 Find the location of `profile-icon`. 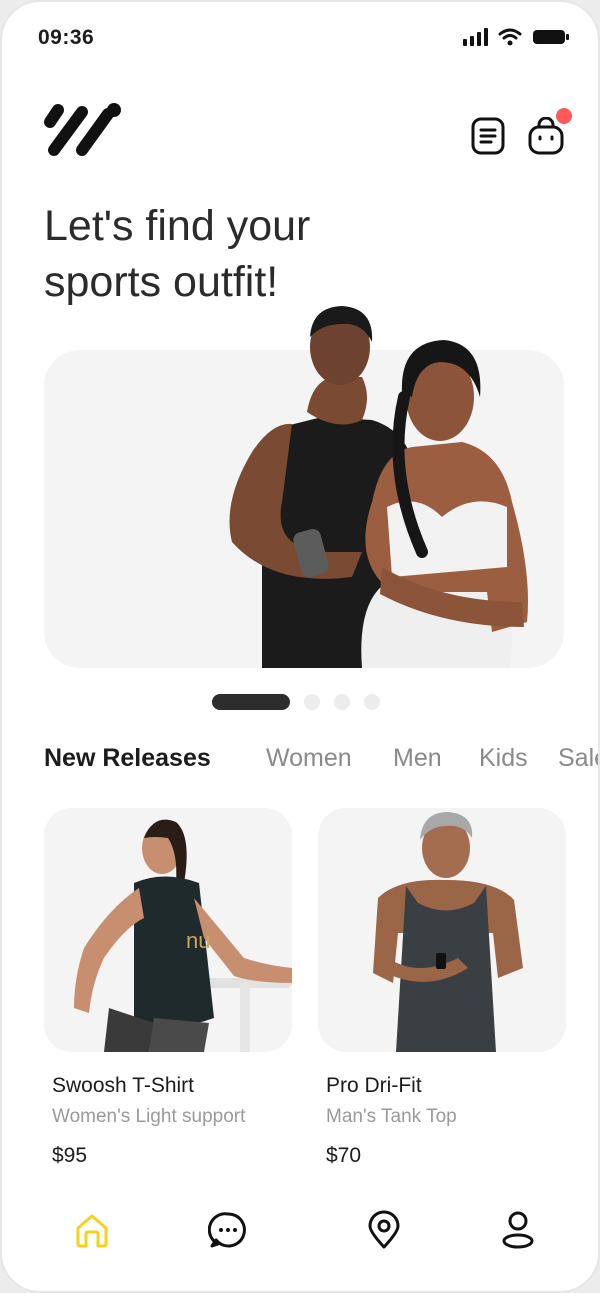

profile-icon is located at coordinates (518, 1230).